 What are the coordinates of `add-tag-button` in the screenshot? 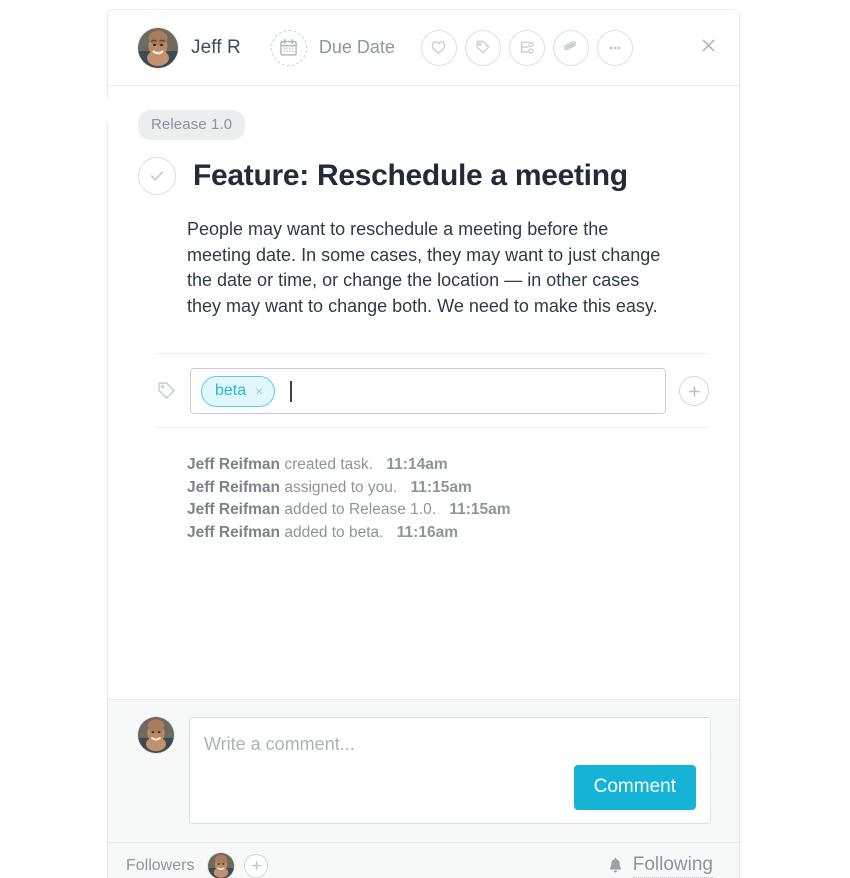 It's located at (694, 391).